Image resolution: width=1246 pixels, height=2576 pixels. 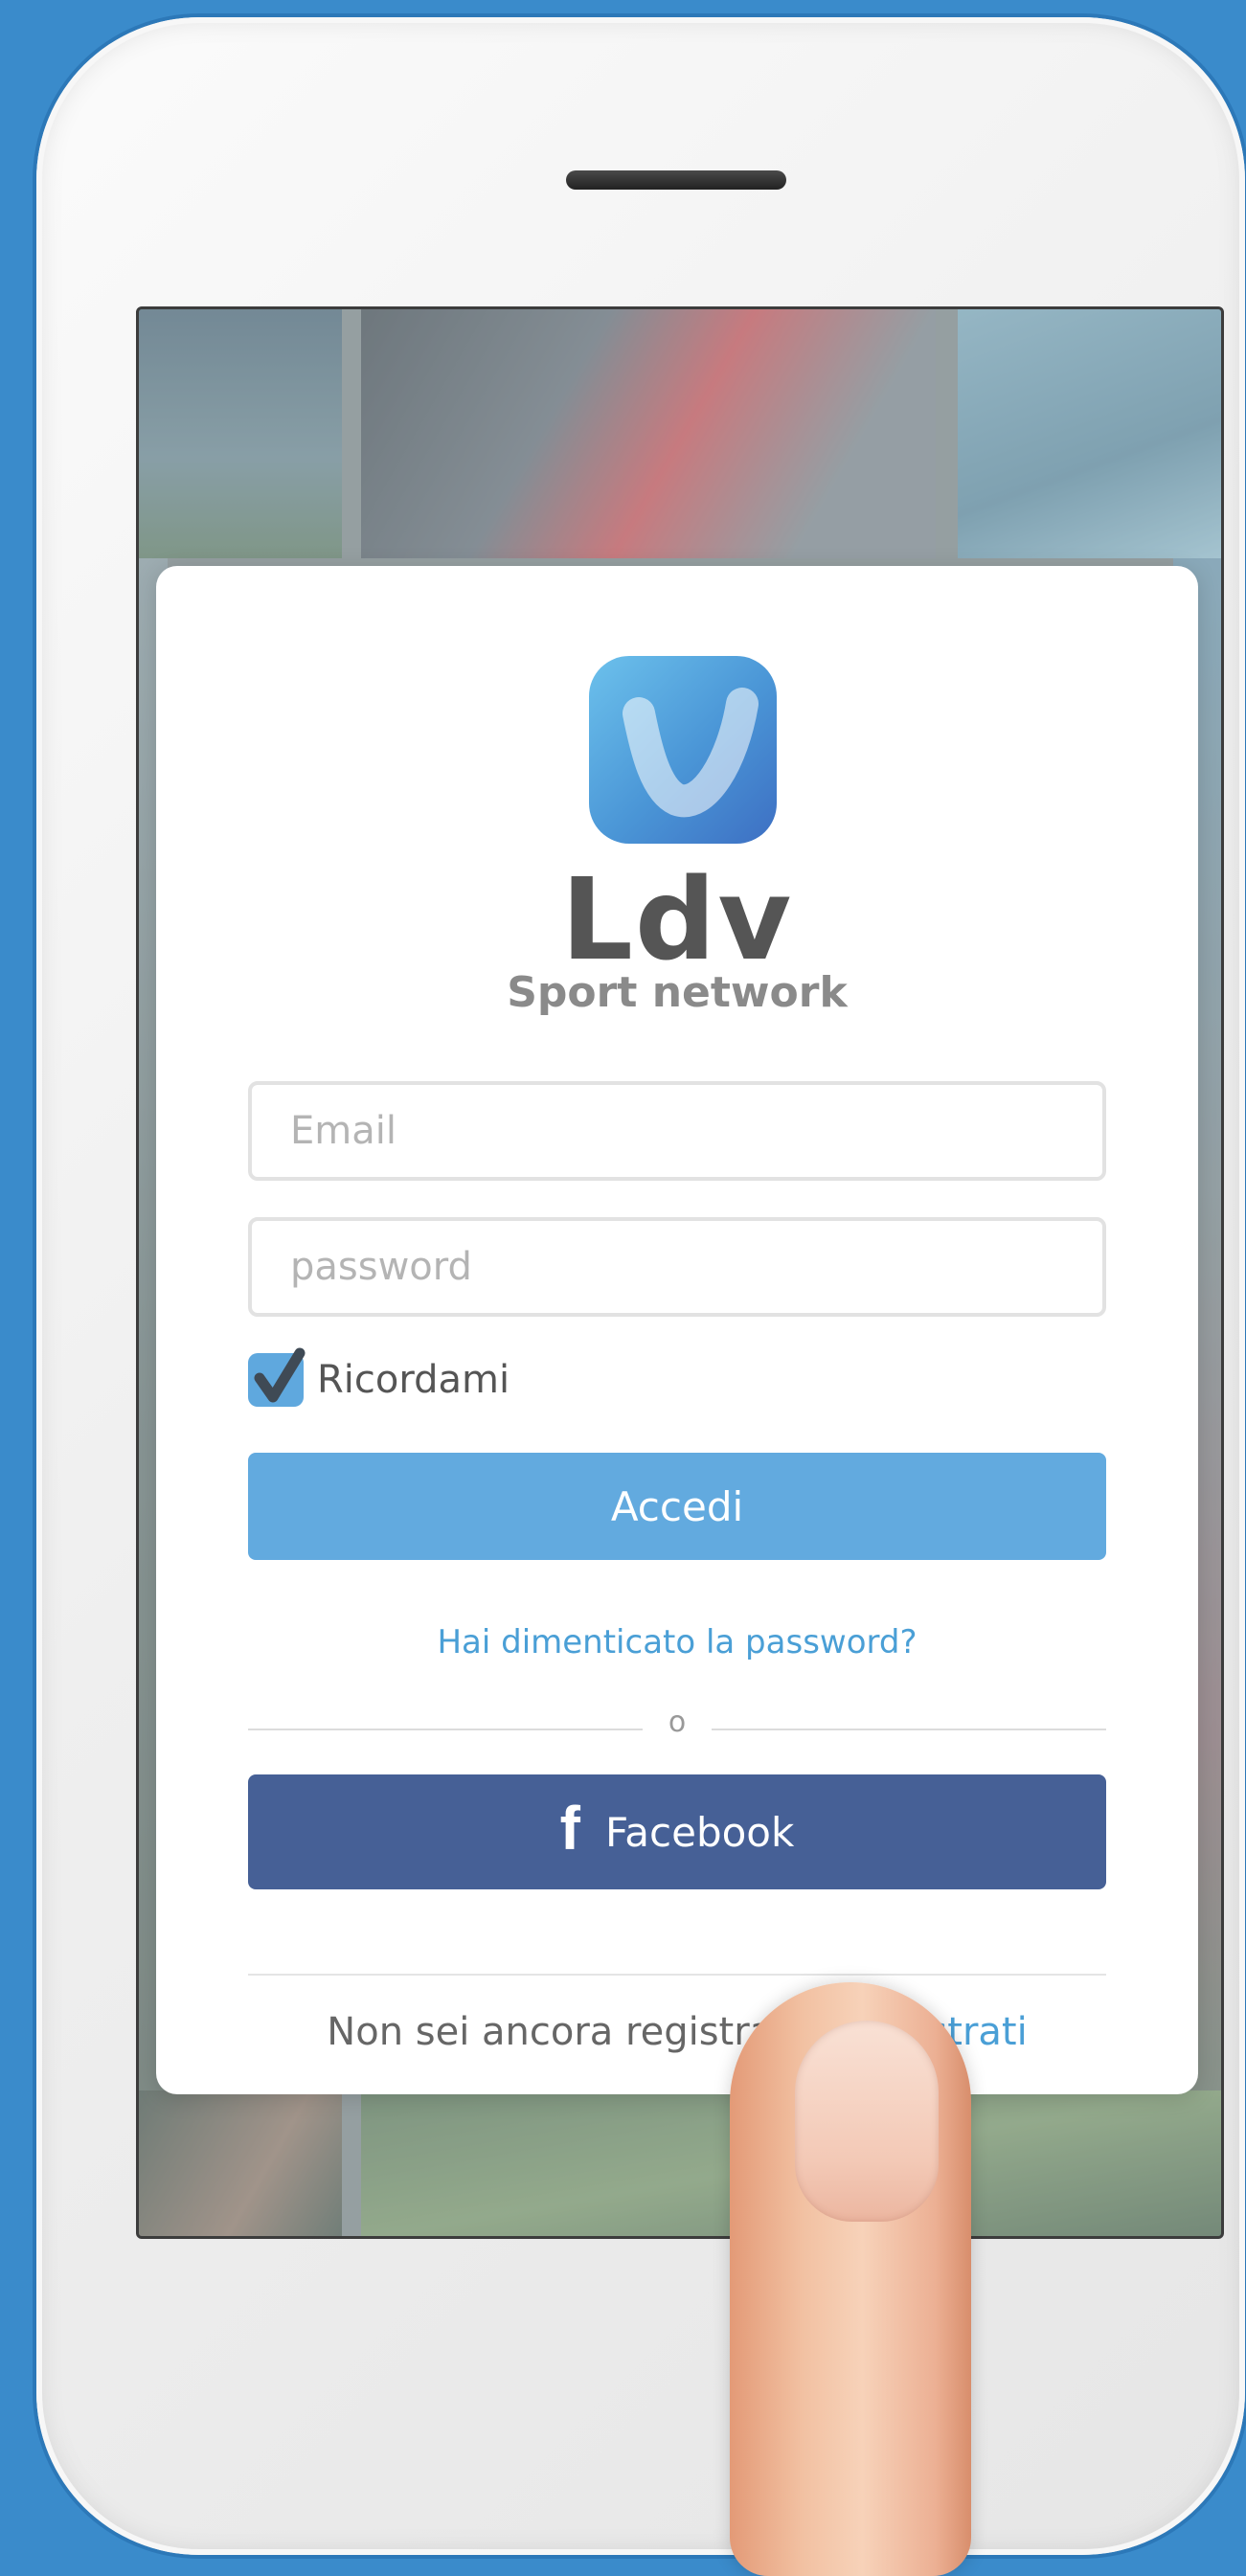 What do you see at coordinates (699, 1832) in the screenshot?
I see `facebook-button-label: Facebook` at bounding box center [699, 1832].